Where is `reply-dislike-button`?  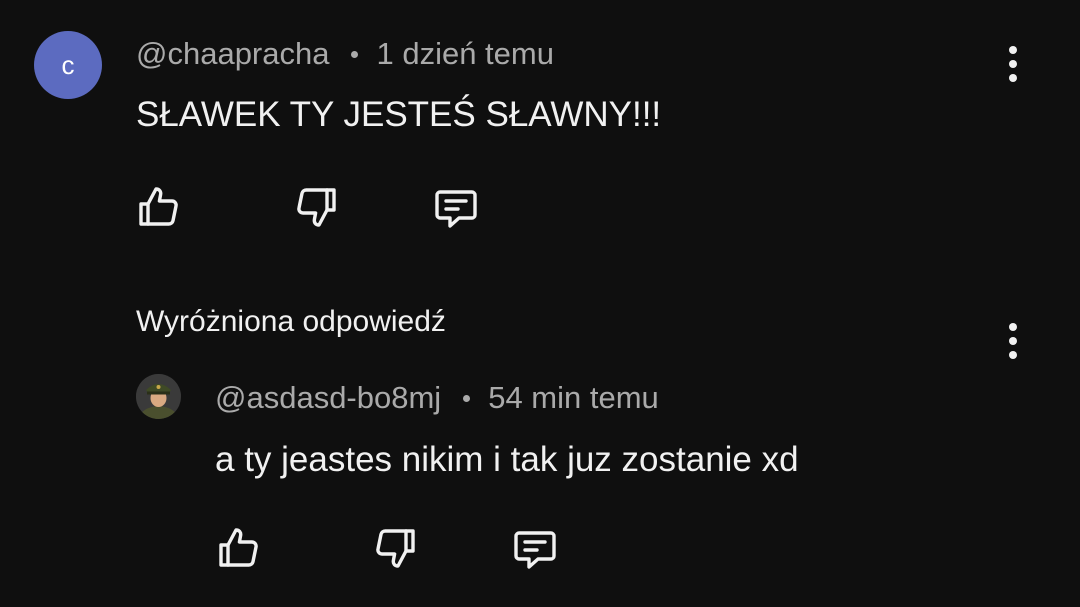
reply-dislike-button is located at coordinates (396, 548).